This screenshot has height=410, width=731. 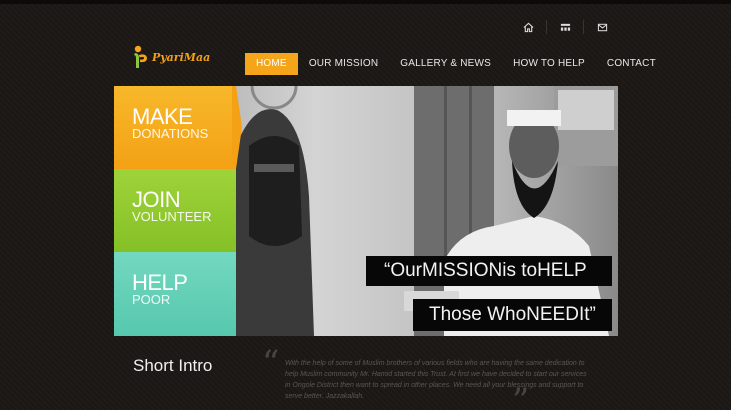 I want to click on site-logo: PyariMaa, so click(x=171, y=57).